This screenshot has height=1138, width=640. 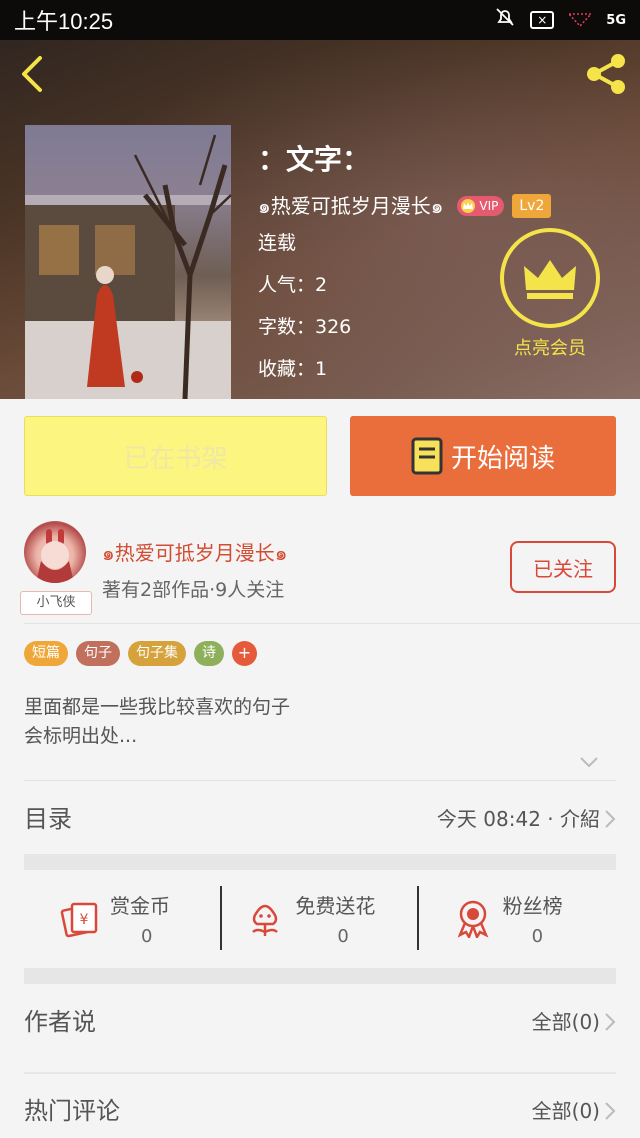 I want to click on become-member-button: 点亮会员, so click(x=550, y=294).